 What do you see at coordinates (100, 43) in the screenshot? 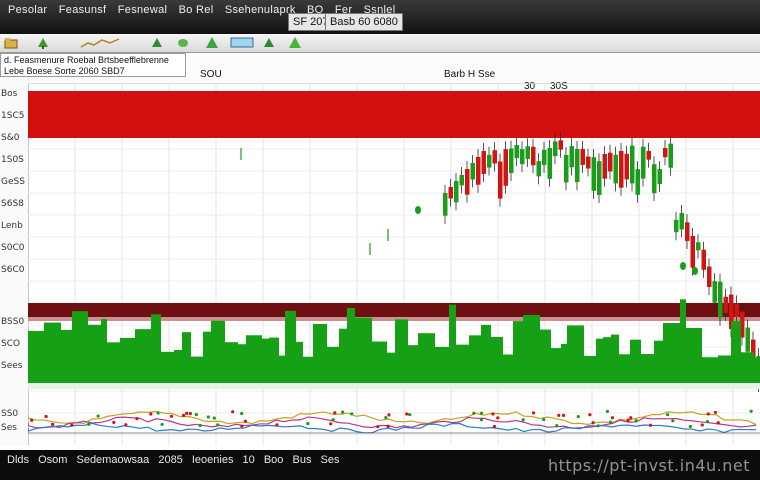
I see `chart-icon` at bounding box center [100, 43].